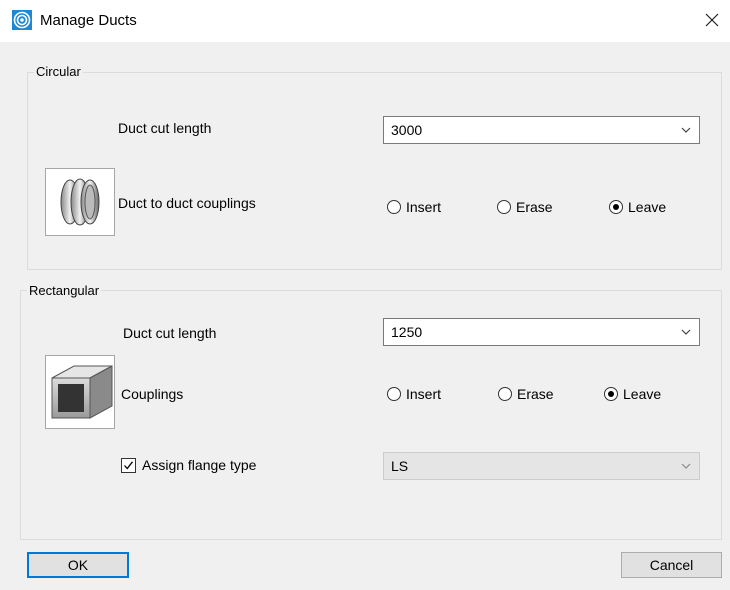  I want to click on rectangular-erase-radio: Erase, so click(533, 395).